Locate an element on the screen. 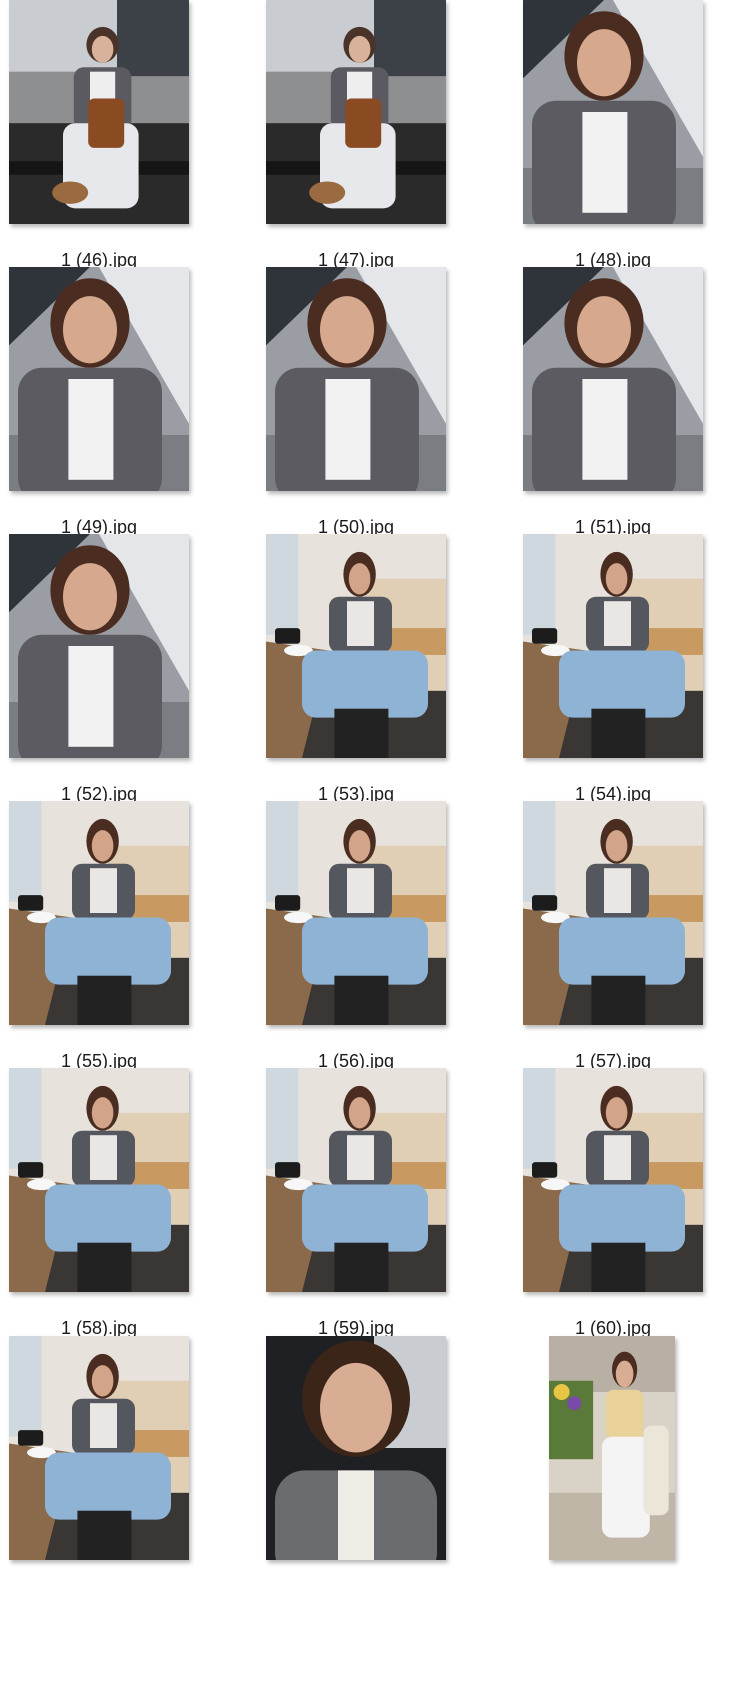  file-item: 1 (51).jpg is located at coordinates (632, 407).